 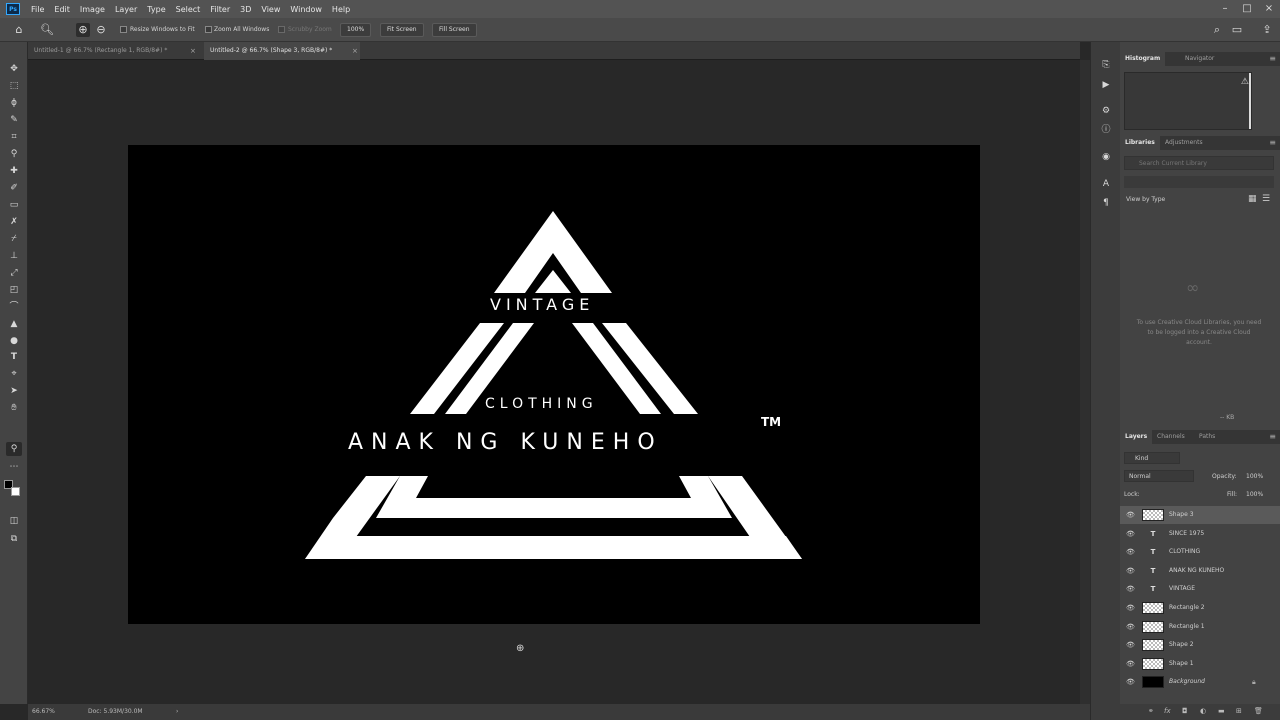 What do you see at coordinates (306, 9) in the screenshot?
I see `menu-window: Window` at bounding box center [306, 9].